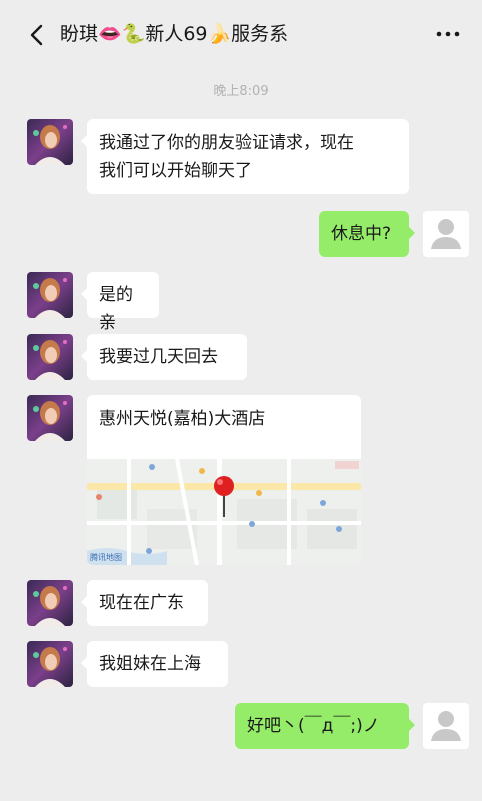 This screenshot has height=801, width=482. I want to click on chevron-left-icon, so click(37, 35).